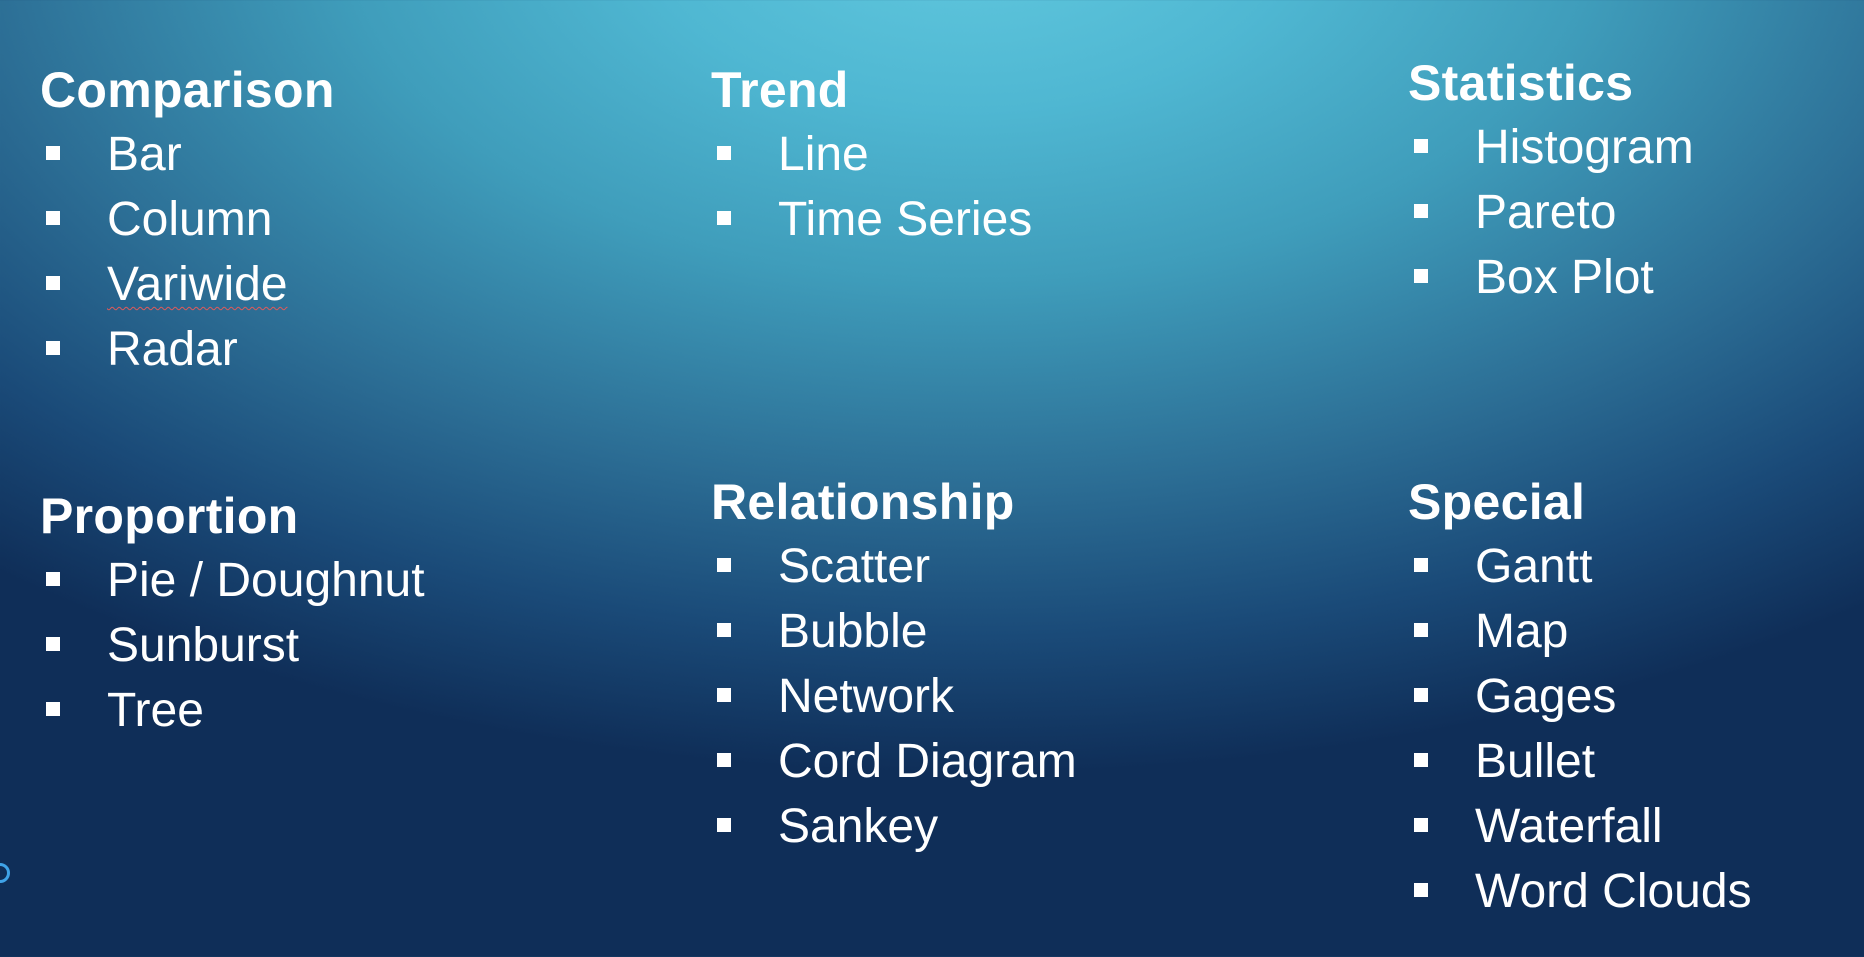 The height and width of the screenshot is (957, 1864). I want to click on list-item: Cord Diagram, so click(1011, 761).